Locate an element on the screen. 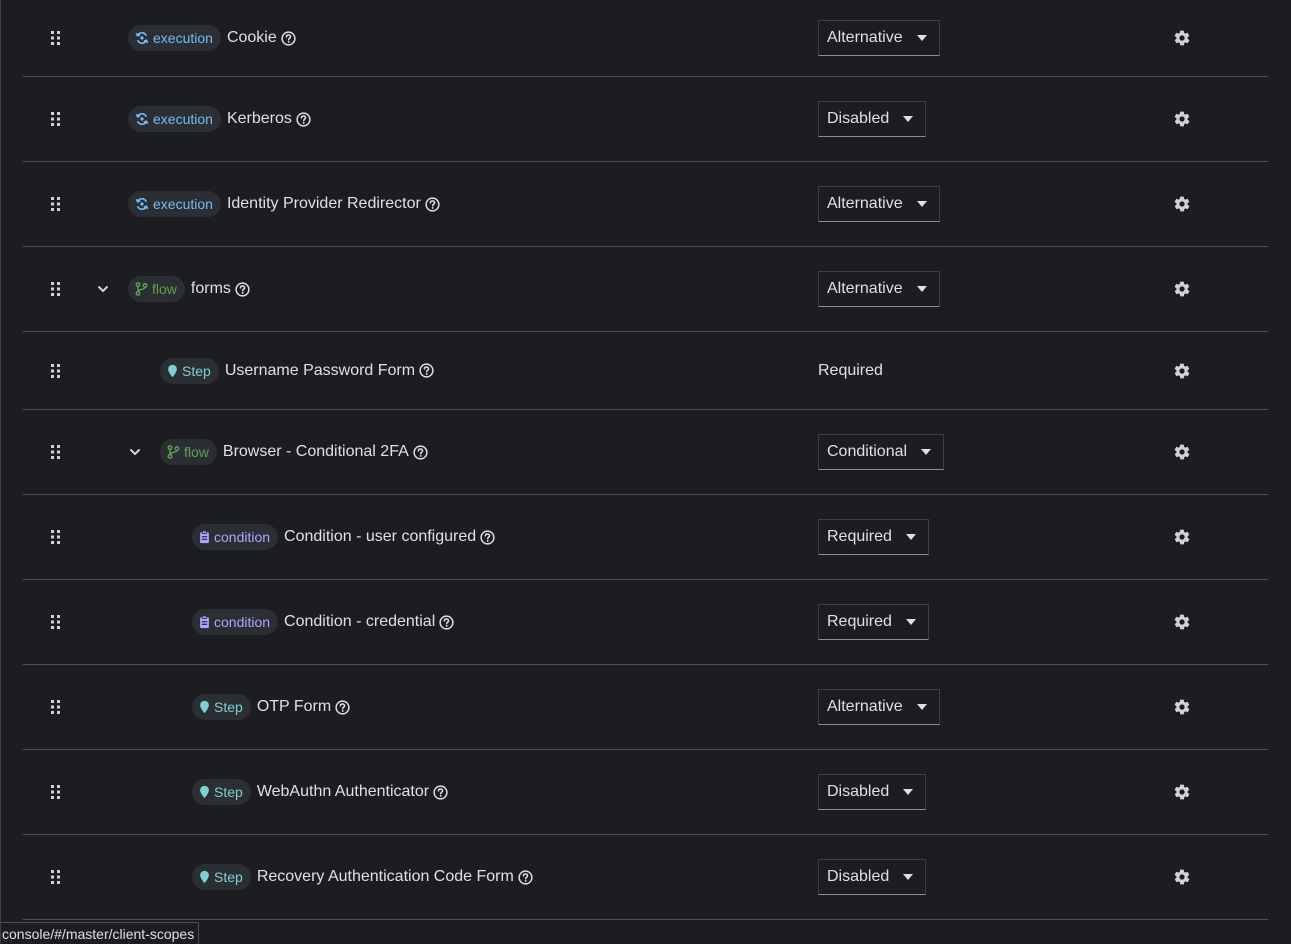 The width and height of the screenshot is (1291, 944). node-name: OTP Form is located at coordinates (294, 706).